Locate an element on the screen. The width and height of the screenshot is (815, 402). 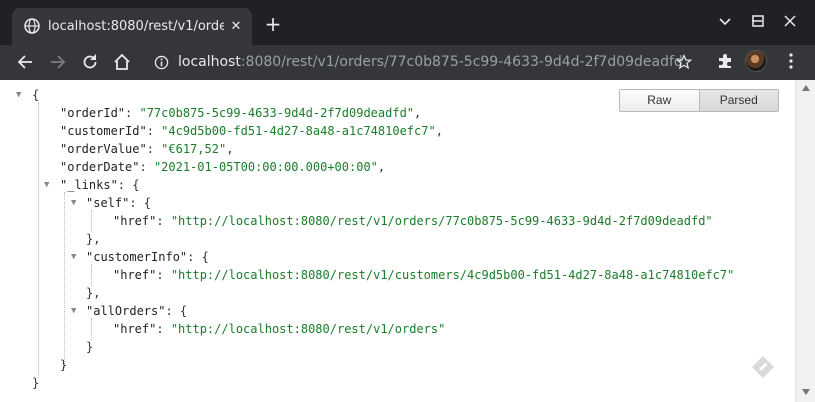
json-row-self: "self": { is located at coordinates (119, 203).